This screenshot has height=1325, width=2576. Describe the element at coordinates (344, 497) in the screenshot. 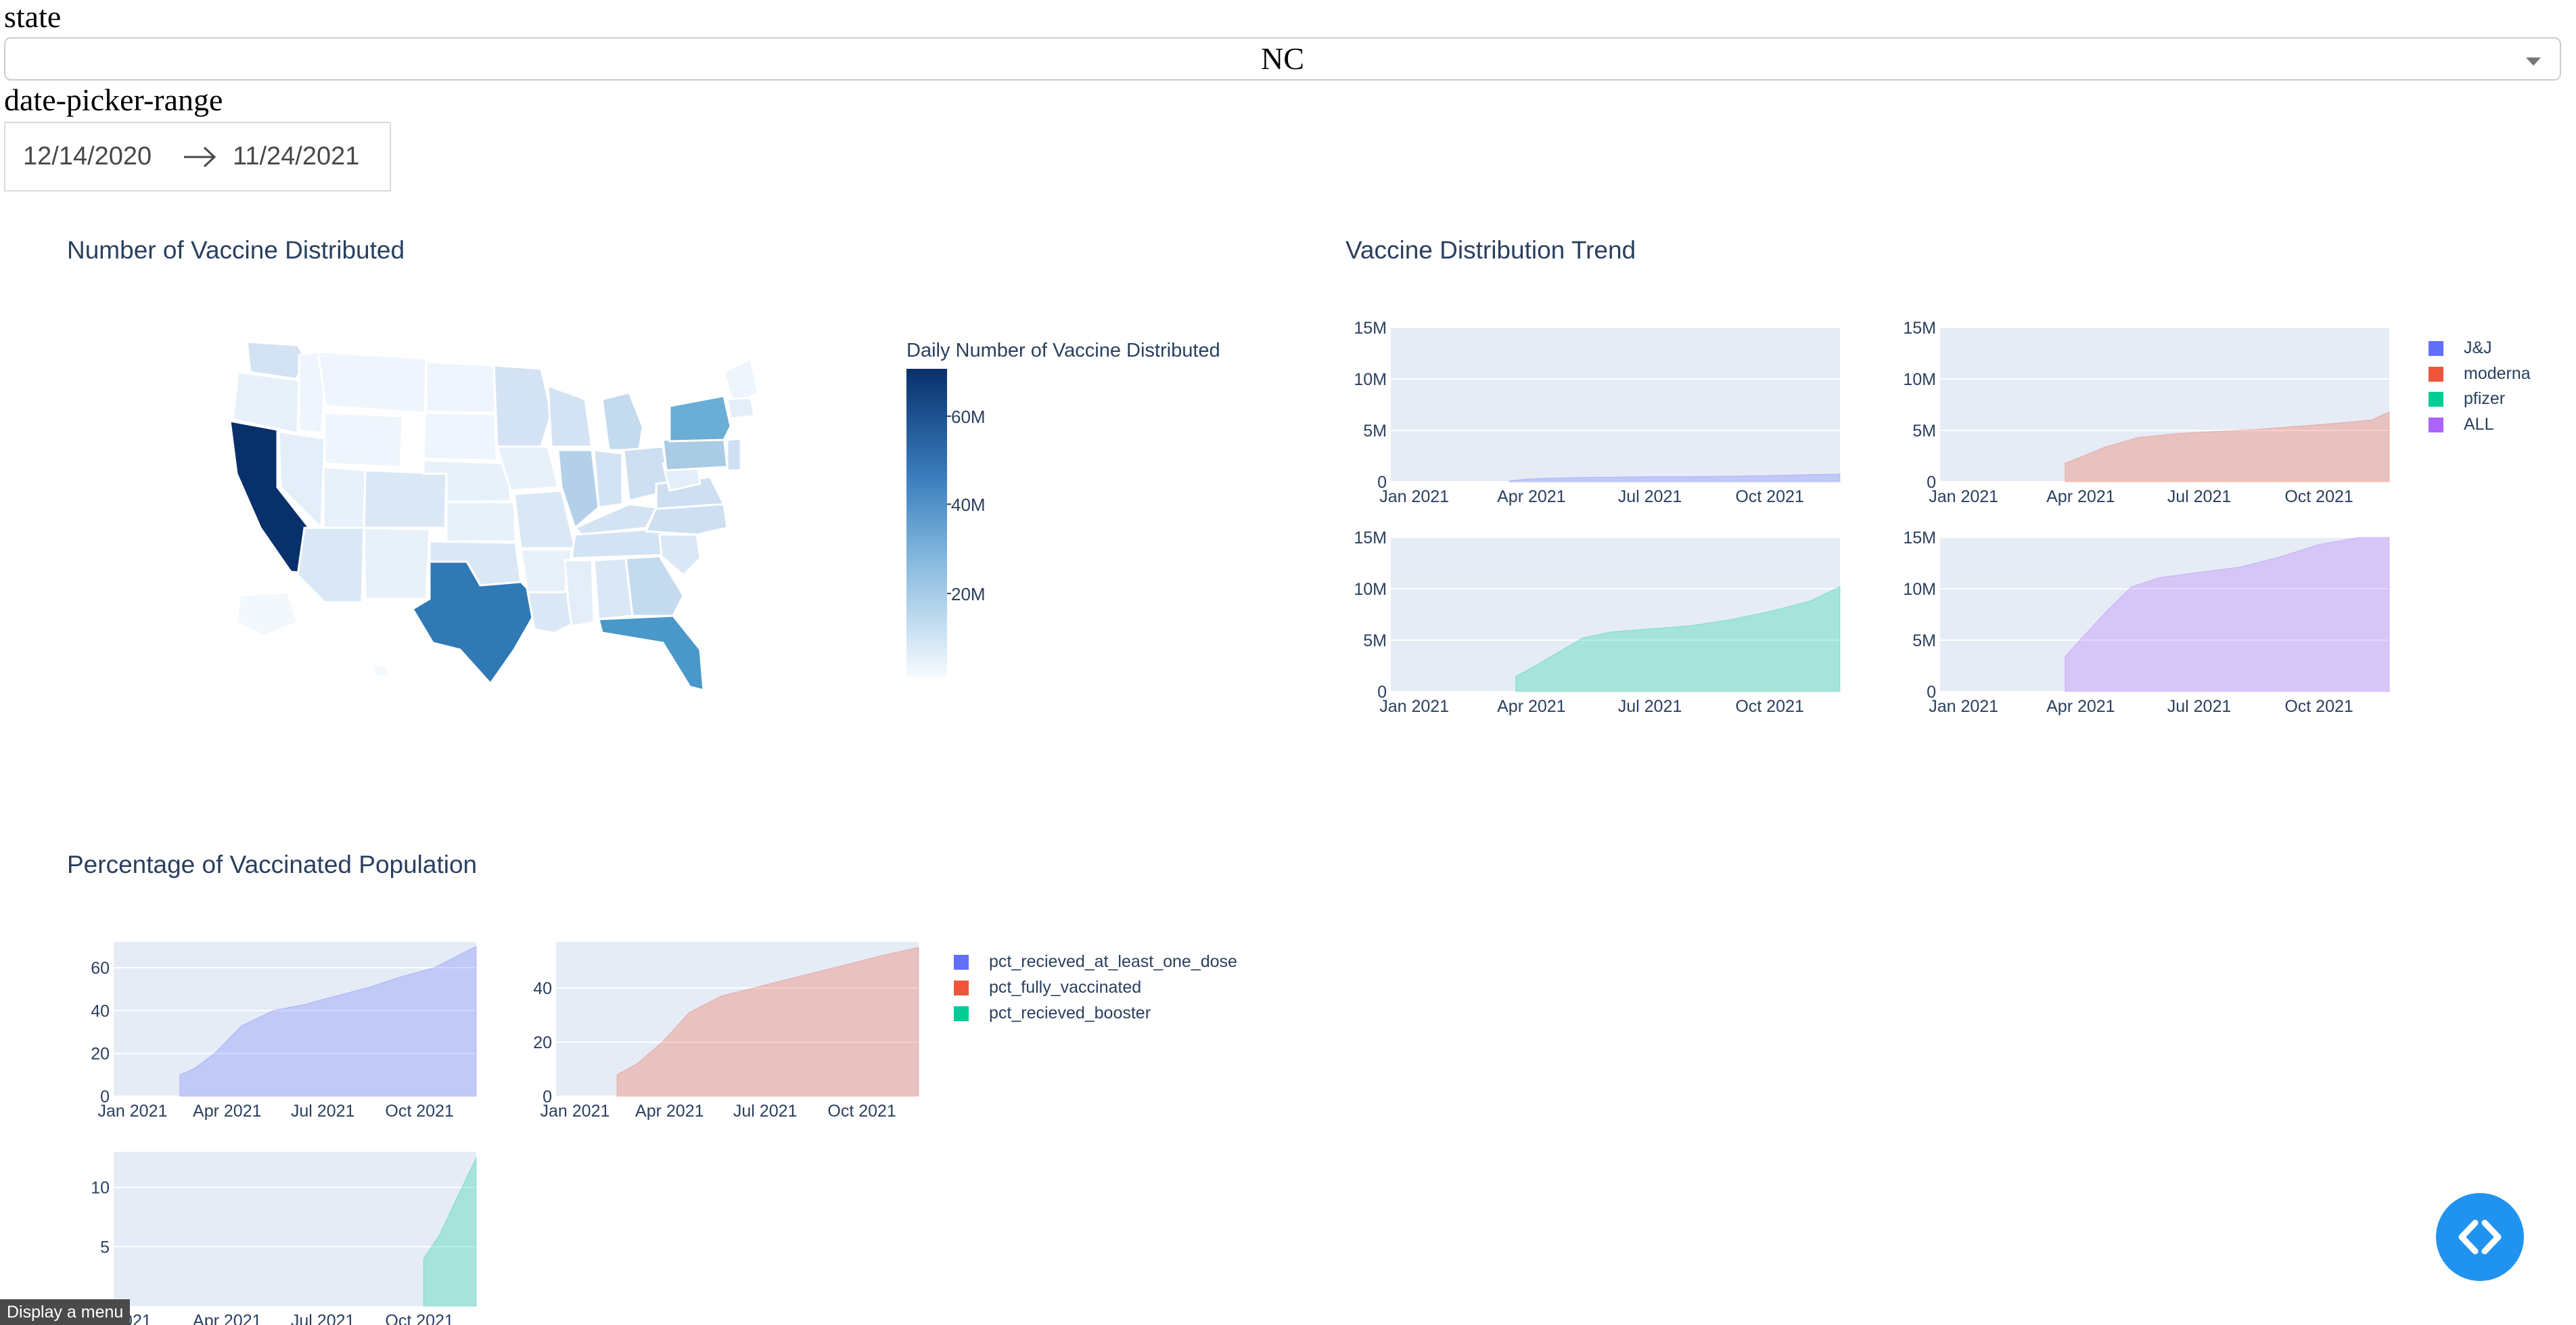

I see `state-utah` at that location.